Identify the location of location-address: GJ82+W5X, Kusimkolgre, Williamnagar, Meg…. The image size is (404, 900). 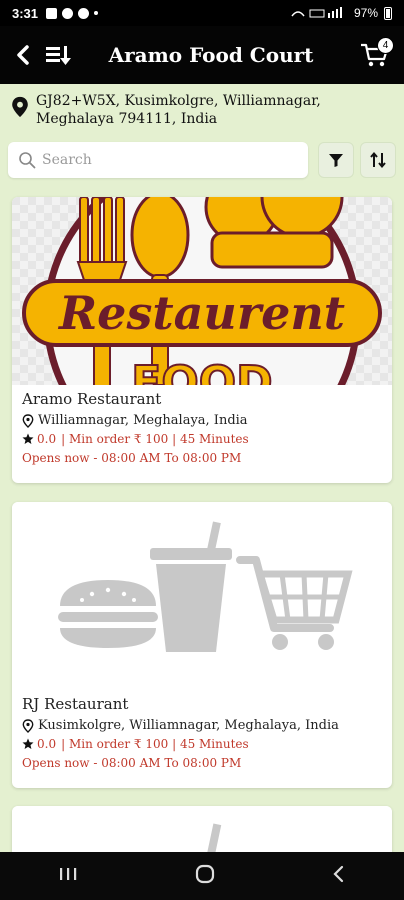
(178, 110).